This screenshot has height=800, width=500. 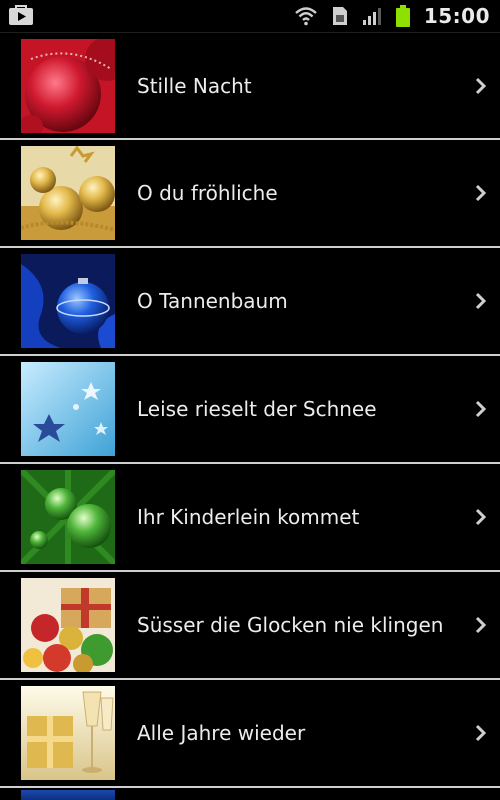 What do you see at coordinates (306, 16) in the screenshot?
I see `wifi-icon` at bounding box center [306, 16].